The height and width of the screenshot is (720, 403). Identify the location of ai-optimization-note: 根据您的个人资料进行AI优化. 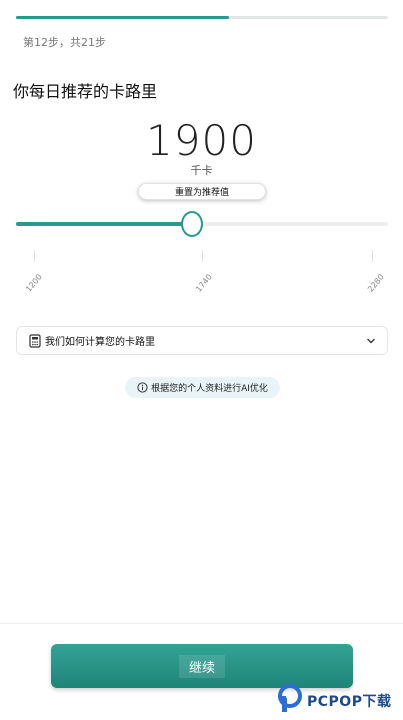
(202, 387).